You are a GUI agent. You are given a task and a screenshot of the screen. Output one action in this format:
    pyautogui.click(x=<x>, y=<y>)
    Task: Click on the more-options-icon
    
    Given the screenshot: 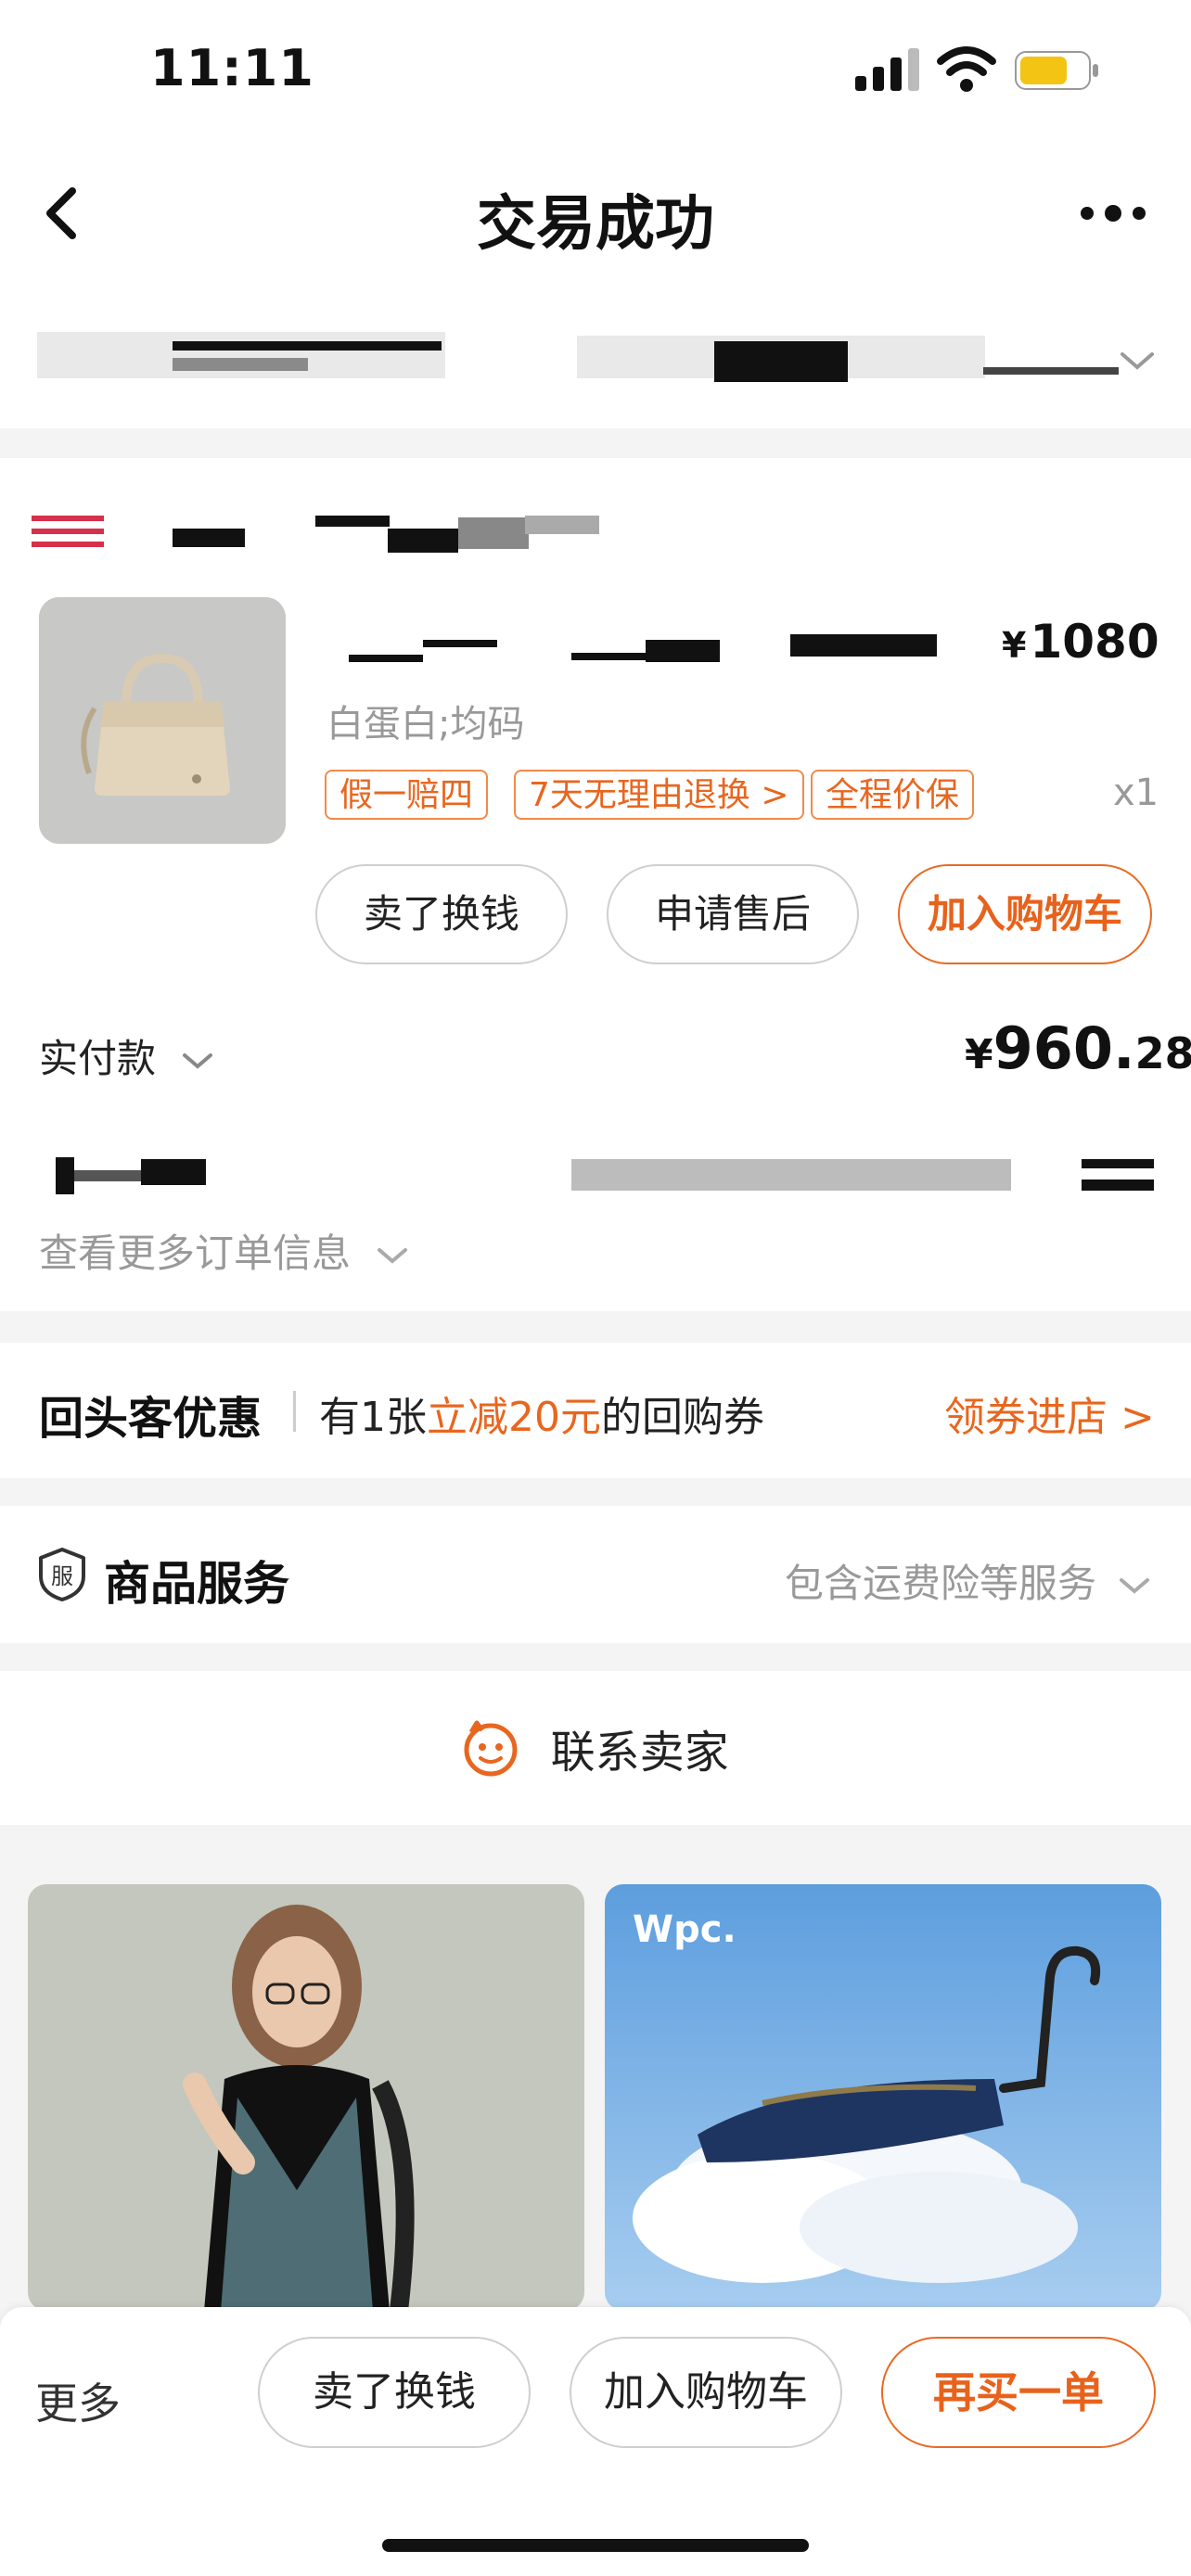 What is the action you would take?
    pyautogui.click(x=1113, y=213)
    